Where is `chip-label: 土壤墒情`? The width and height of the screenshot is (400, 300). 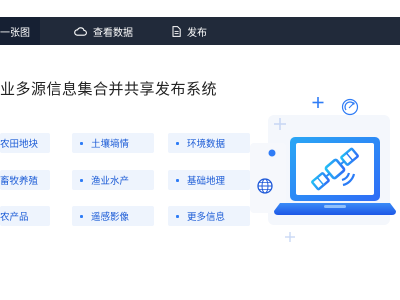 chip-label: 土壤墒情 is located at coordinates (110, 144).